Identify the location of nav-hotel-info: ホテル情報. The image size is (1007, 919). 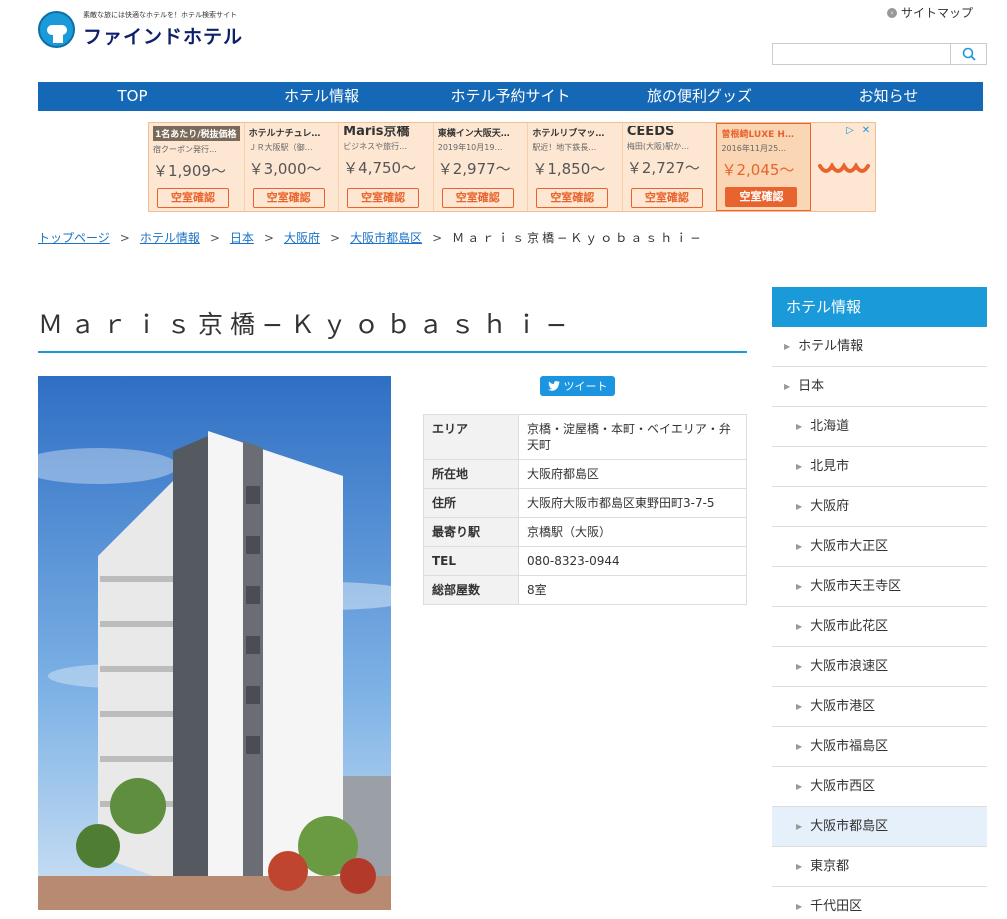
(321, 96).